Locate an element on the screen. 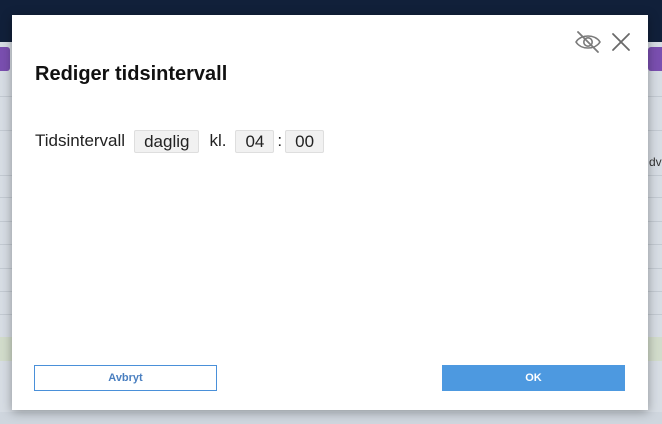 This screenshot has width=662, height=424. dialog-title: Rediger tidsintervall is located at coordinates (131, 74).